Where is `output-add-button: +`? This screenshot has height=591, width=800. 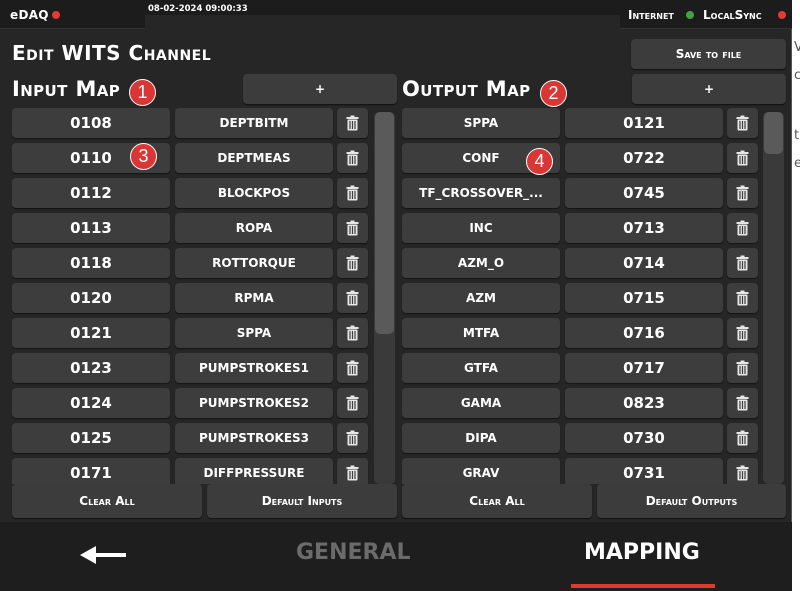
output-add-button: + is located at coordinates (709, 89).